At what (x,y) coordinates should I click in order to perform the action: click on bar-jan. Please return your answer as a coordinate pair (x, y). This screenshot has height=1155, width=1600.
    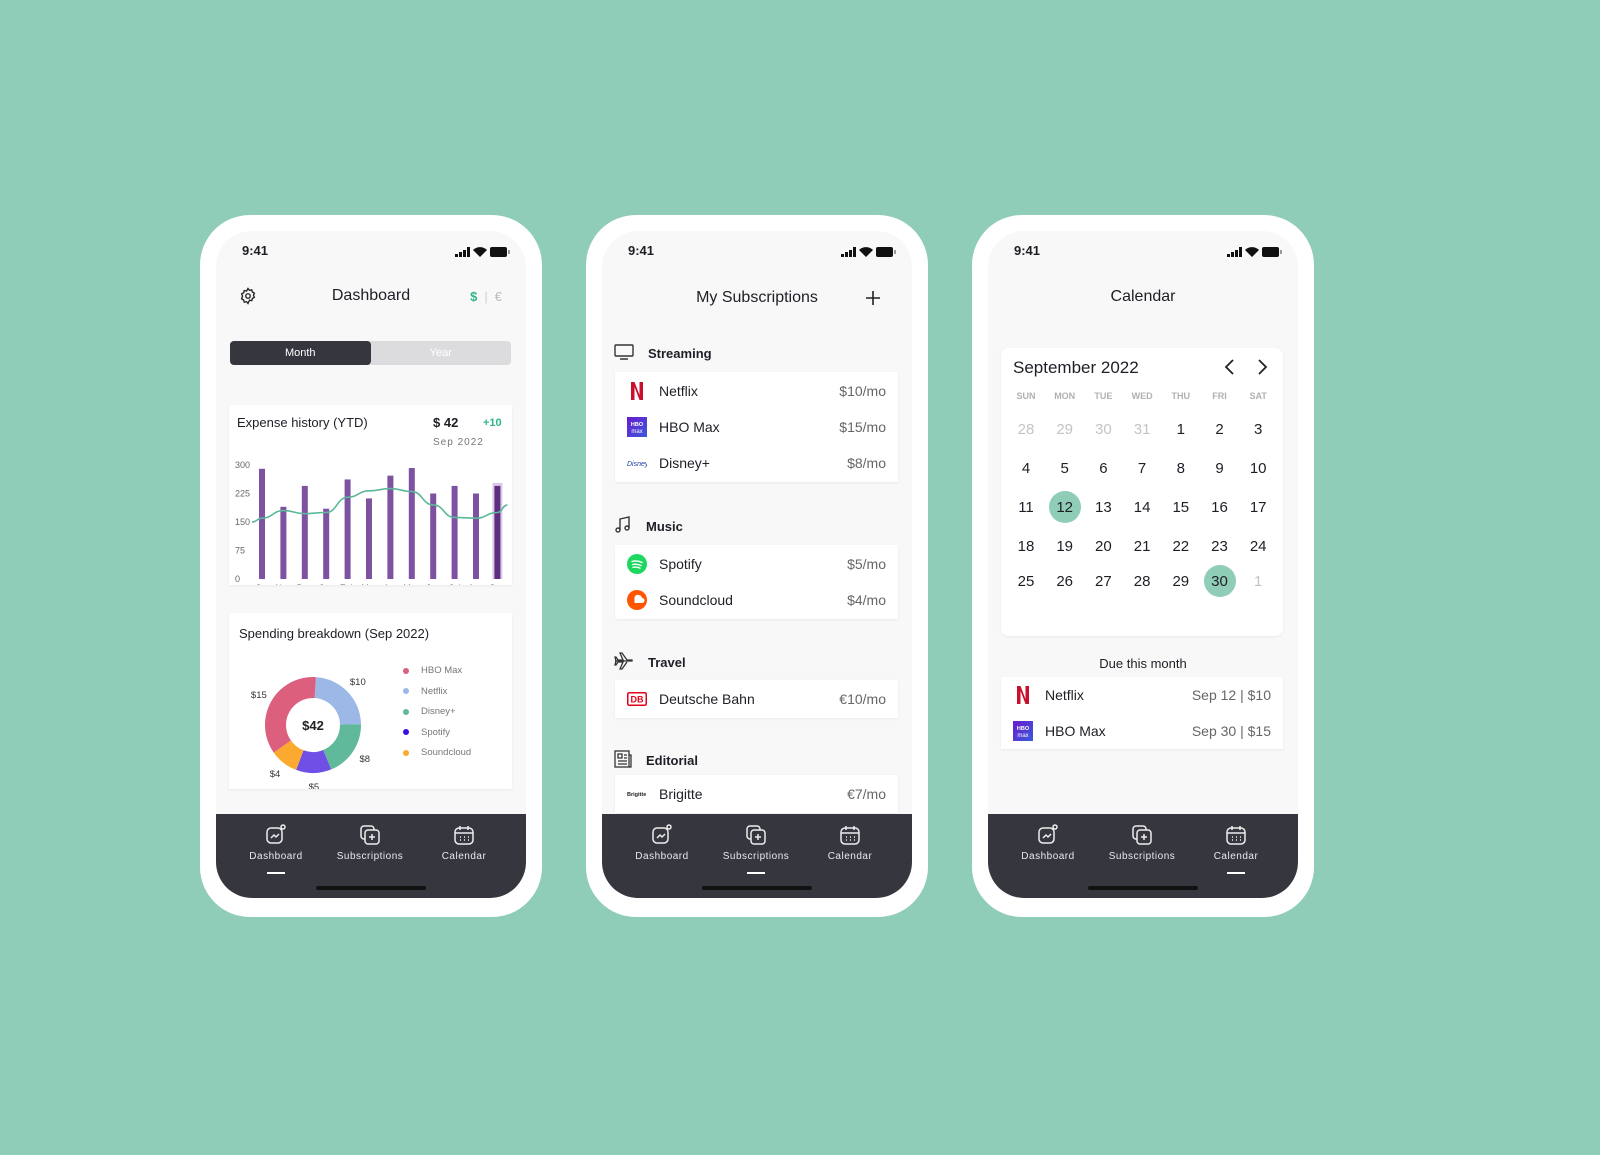
    Looking at the image, I should click on (326, 543).